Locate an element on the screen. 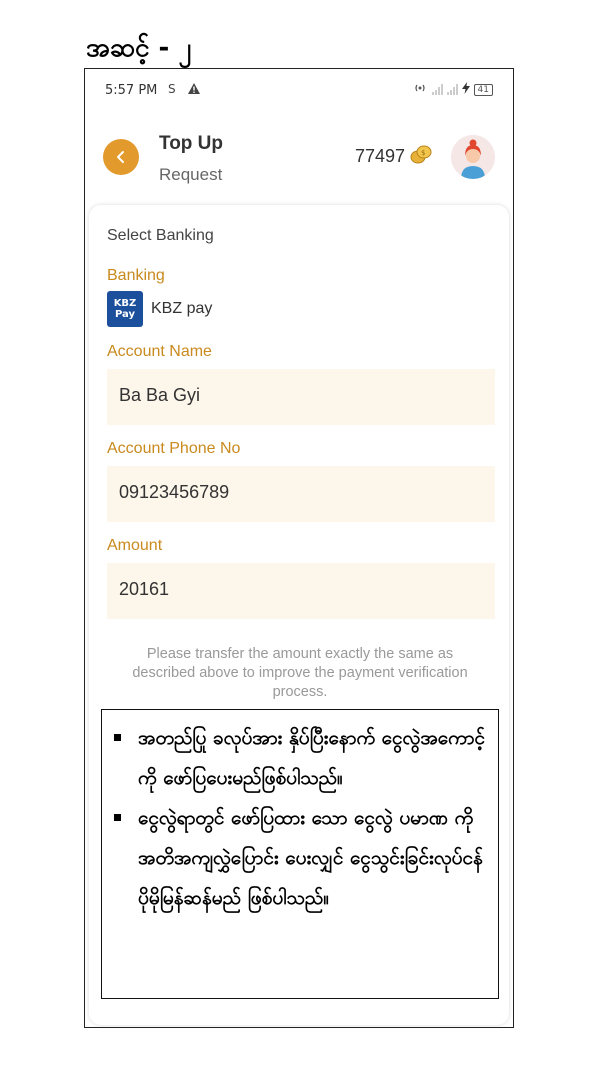 This screenshot has height=1080, width=593. account-phone-field: 09123456789 is located at coordinates (301, 494).